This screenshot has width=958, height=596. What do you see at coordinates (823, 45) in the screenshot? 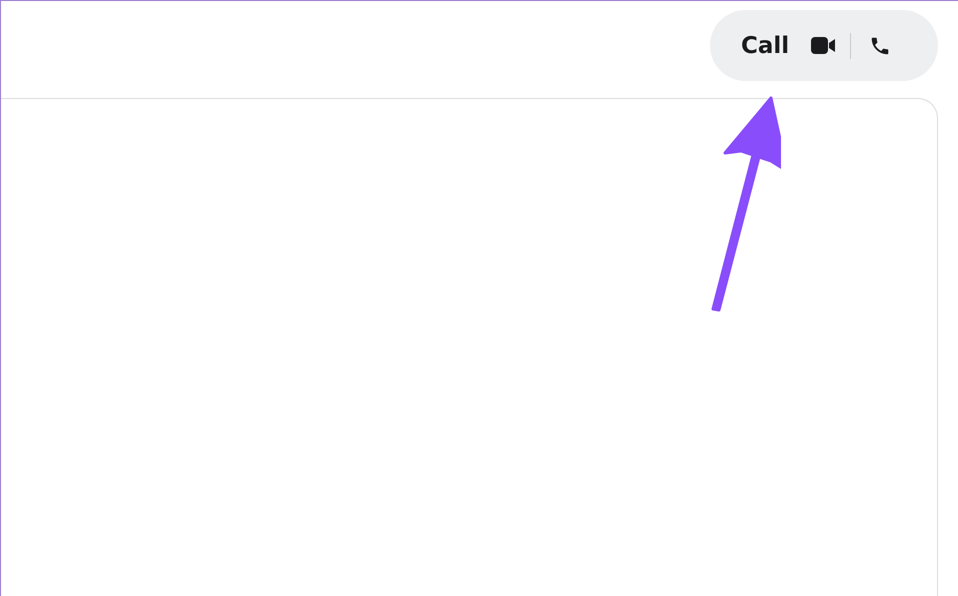
I see `video-camera-icon` at bounding box center [823, 45].